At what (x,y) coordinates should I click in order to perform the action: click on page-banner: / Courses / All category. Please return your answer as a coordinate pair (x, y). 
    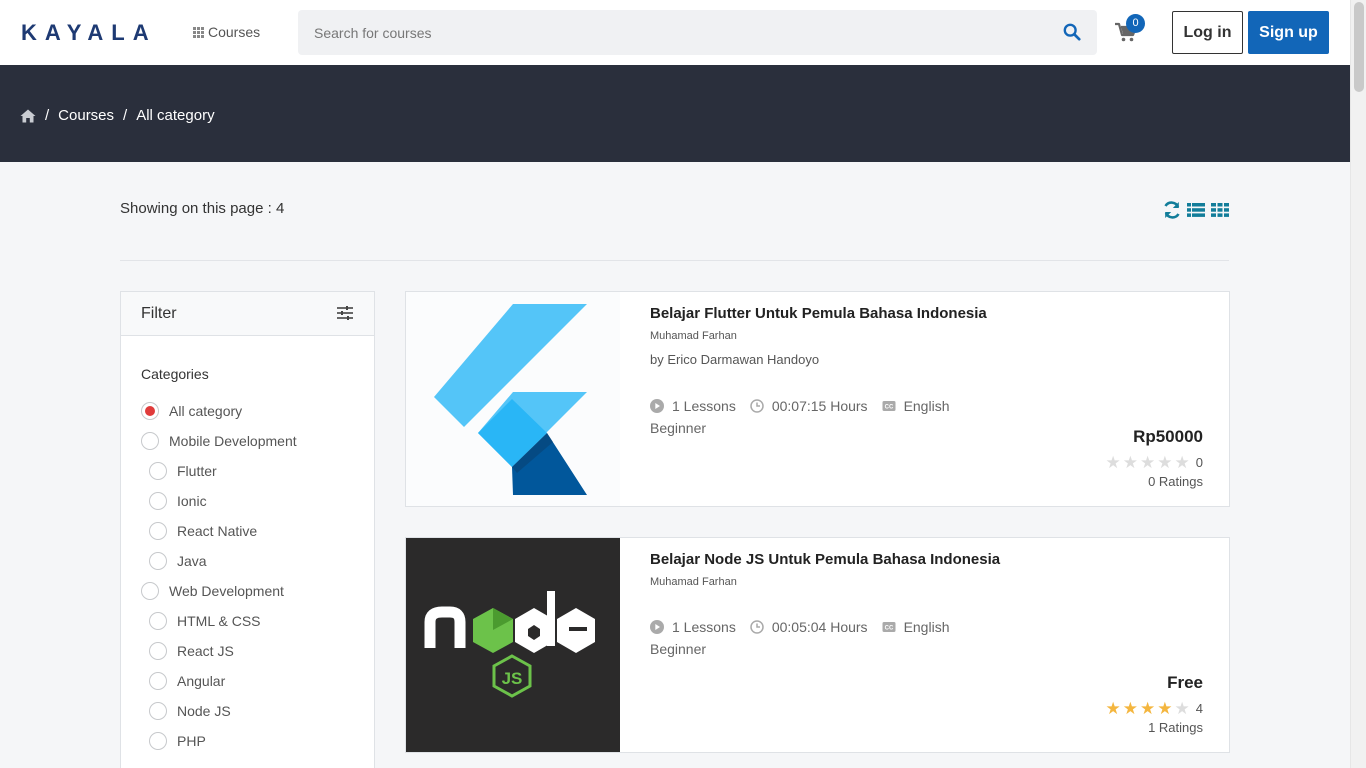
    Looking at the image, I should click on (675, 113).